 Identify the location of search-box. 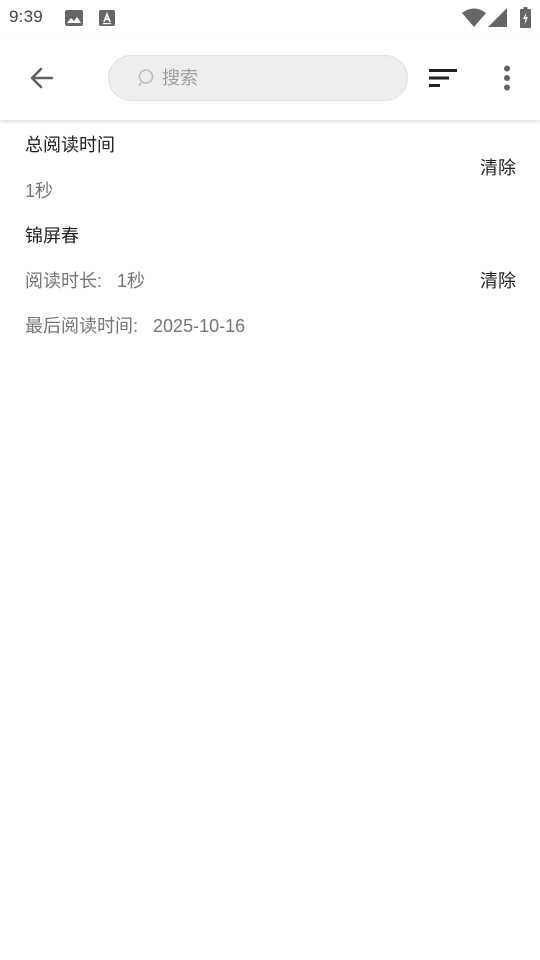
(258, 78).